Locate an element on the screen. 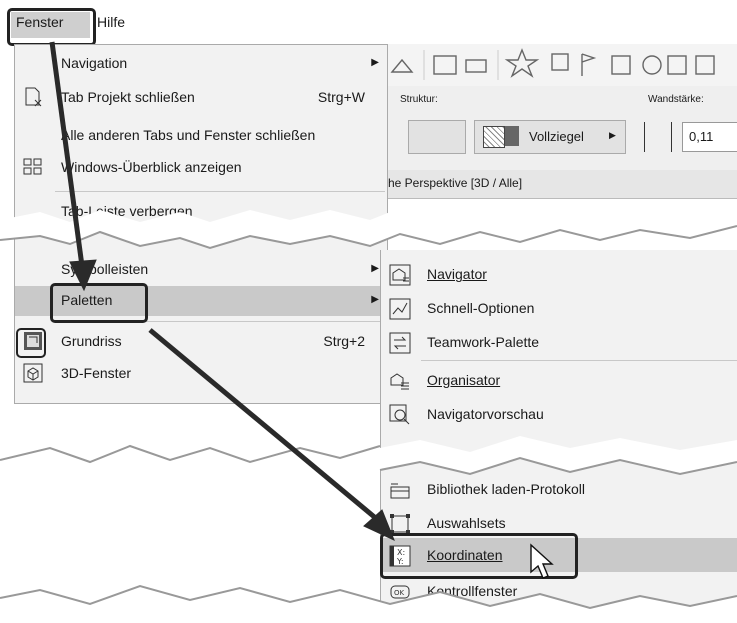  selection-sets-icon is located at coordinates (400, 524).